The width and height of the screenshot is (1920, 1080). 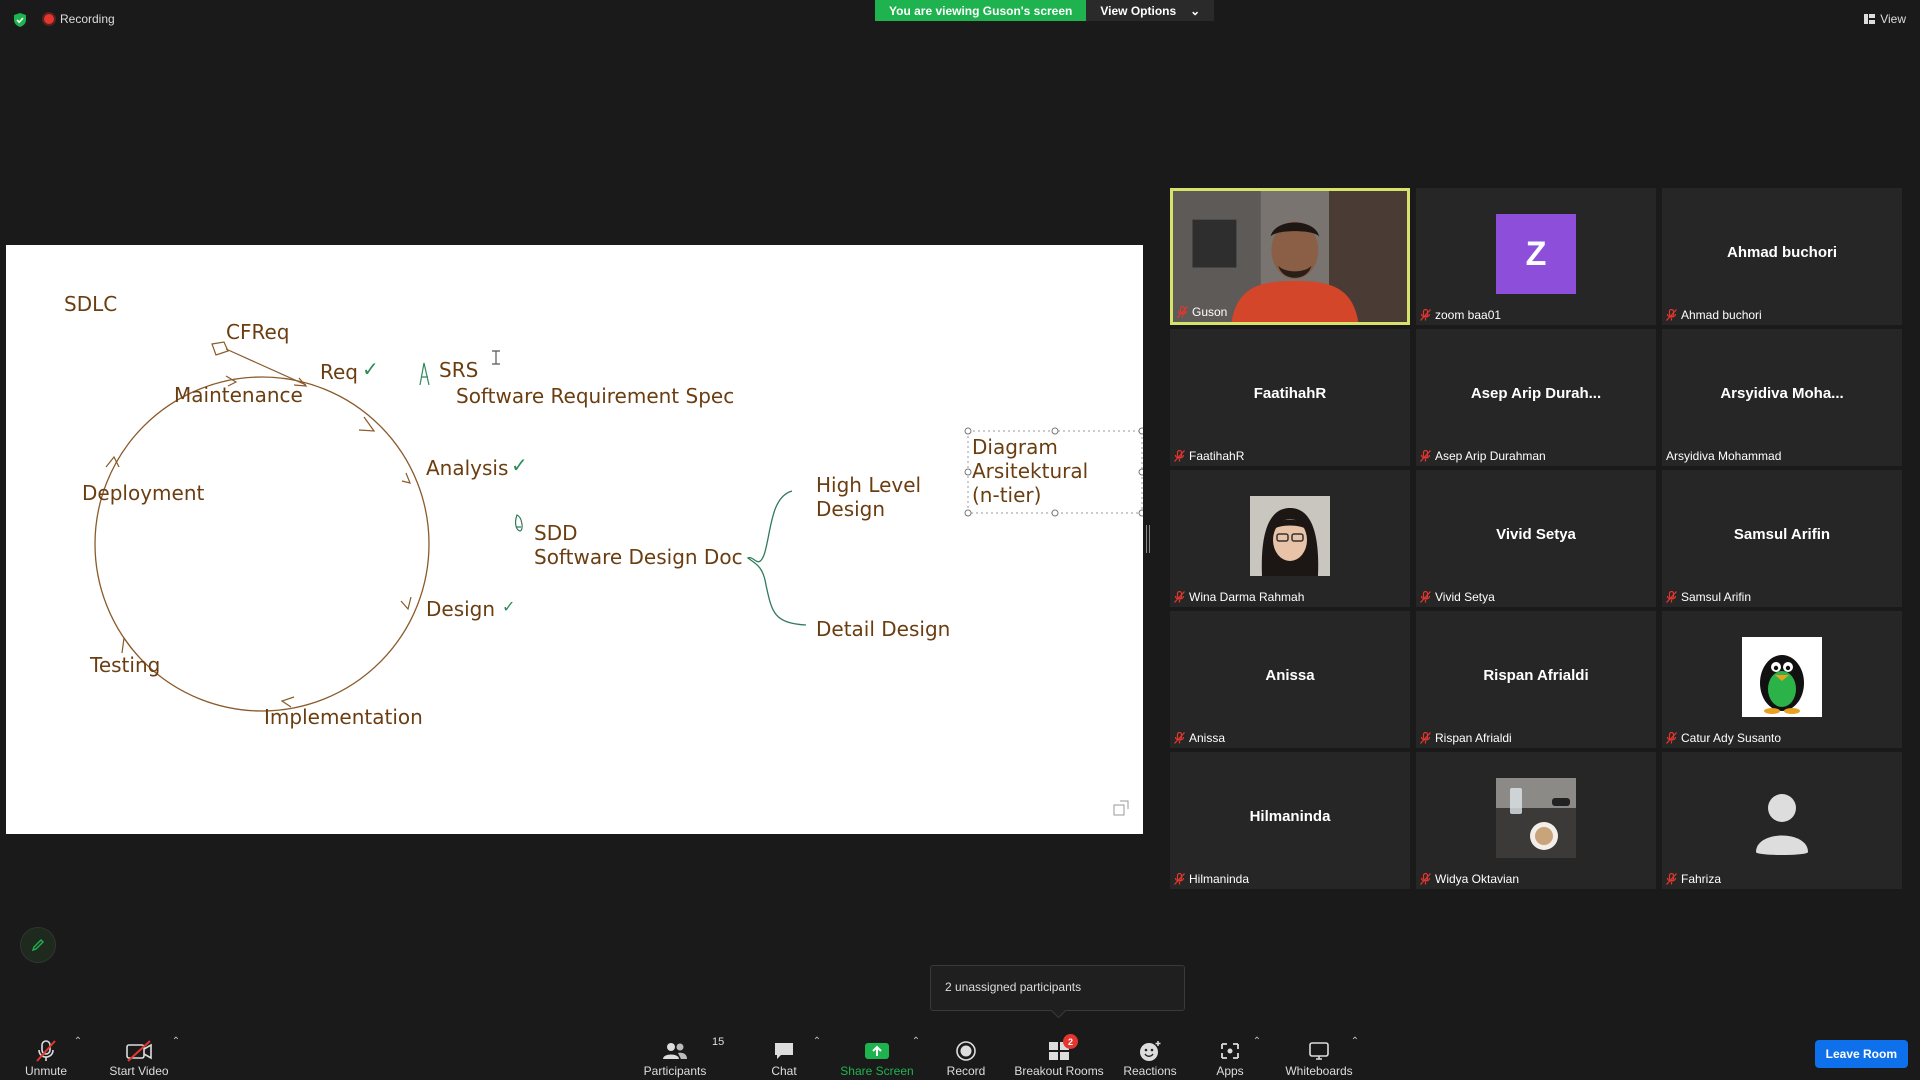 What do you see at coordinates (1070, 1041) in the screenshot?
I see `breakout-badge: 2` at bounding box center [1070, 1041].